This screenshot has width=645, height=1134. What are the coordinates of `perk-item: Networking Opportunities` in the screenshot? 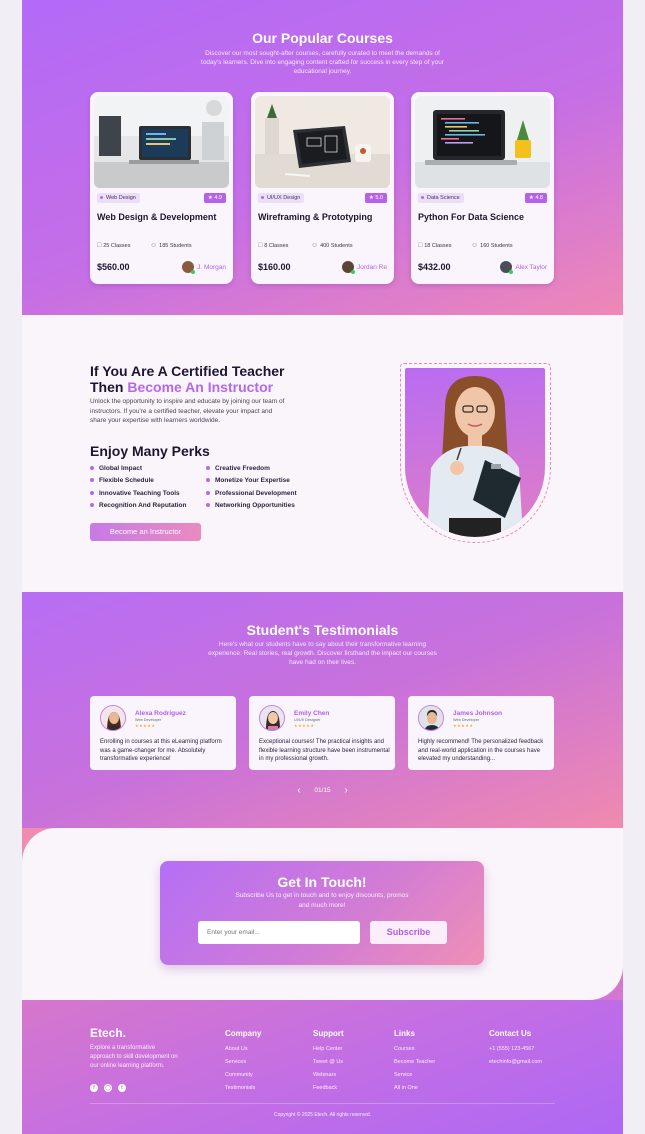 It's located at (250, 505).